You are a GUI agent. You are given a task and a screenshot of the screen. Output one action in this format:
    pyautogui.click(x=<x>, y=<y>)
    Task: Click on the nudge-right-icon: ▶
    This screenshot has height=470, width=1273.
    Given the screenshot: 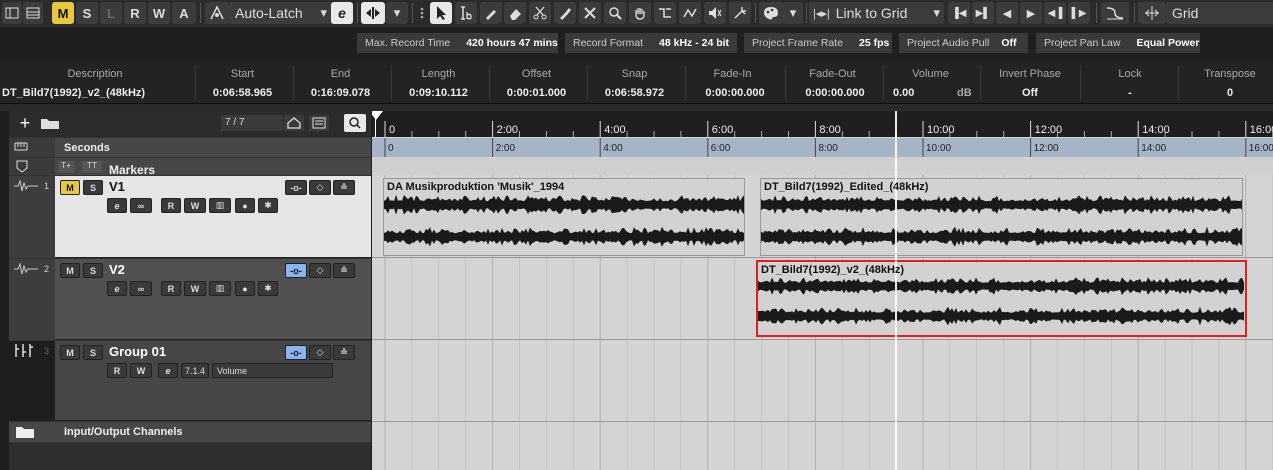 What is the action you would take?
    pyautogui.click(x=1031, y=13)
    